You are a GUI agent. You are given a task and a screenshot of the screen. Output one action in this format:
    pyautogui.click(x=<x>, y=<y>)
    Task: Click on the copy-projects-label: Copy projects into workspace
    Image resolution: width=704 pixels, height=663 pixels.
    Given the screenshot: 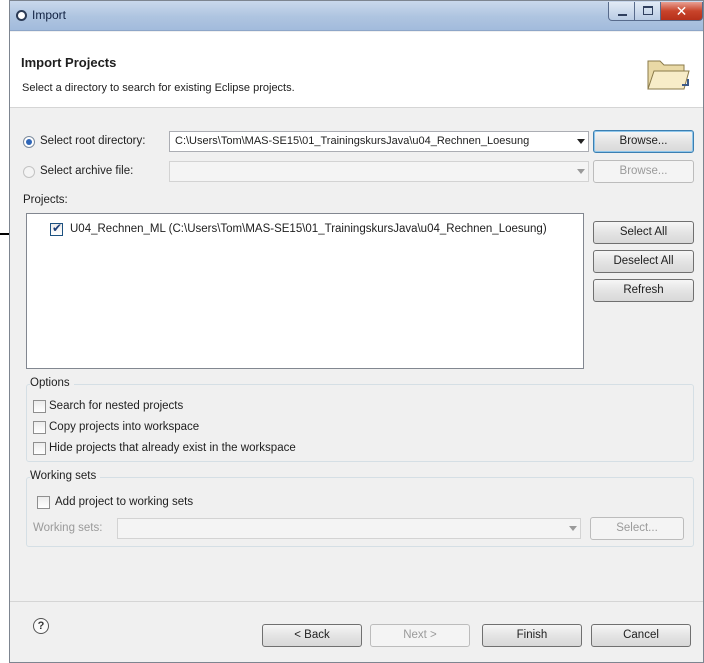 What is the action you would take?
    pyautogui.click(x=124, y=427)
    